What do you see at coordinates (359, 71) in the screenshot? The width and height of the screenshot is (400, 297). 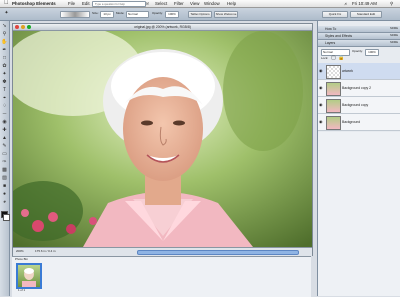 I see `layer-row: ◉ artwork` at bounding box center [359, 71].